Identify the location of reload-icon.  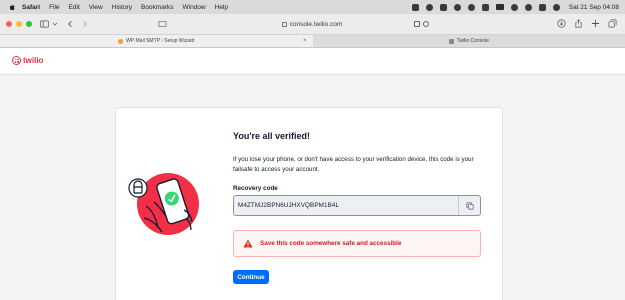
(426, 24).